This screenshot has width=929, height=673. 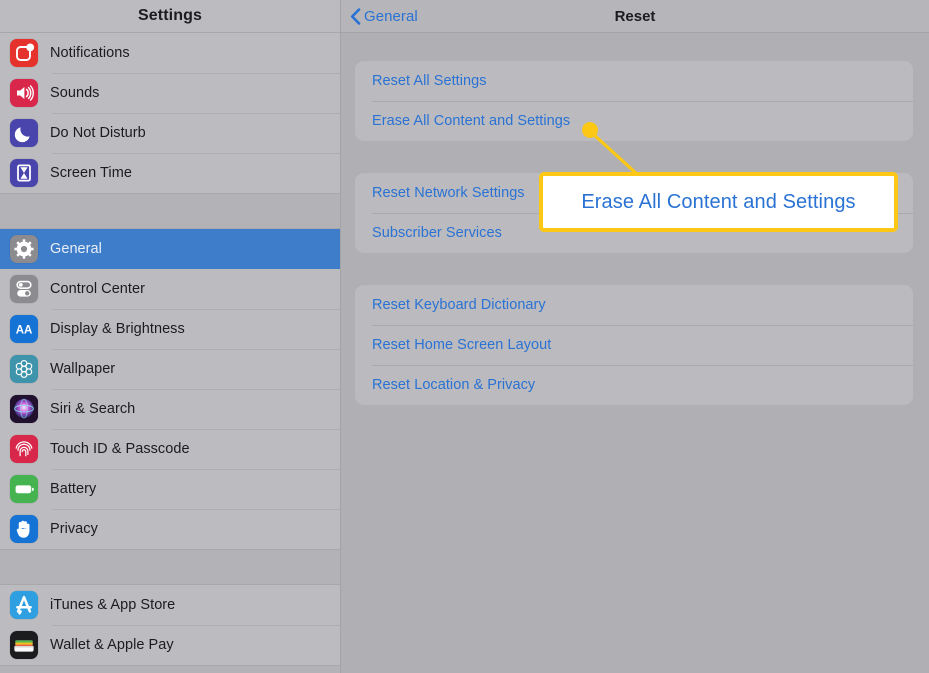 What do you see at coordinates (471, 121) in the screenshot?
I see `reset-row-label: Erase All Content and Settings` at bounding box center [471, 121].